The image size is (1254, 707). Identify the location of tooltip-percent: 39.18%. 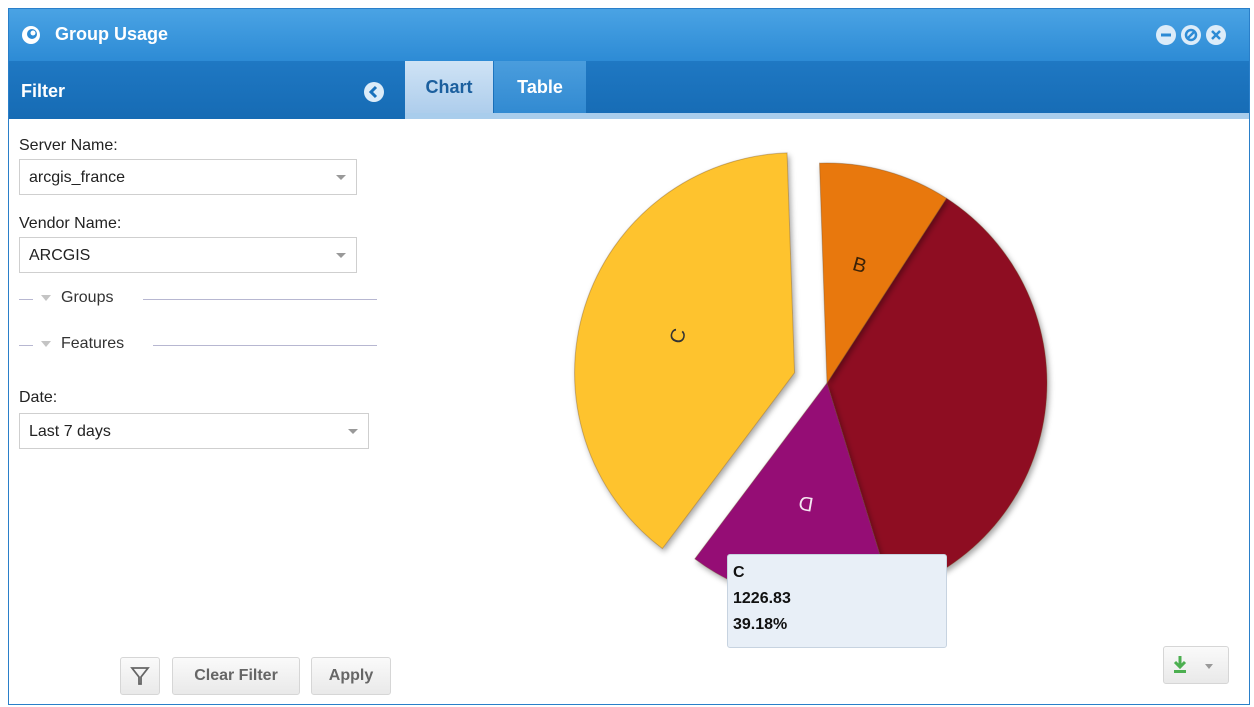
(760, 624).